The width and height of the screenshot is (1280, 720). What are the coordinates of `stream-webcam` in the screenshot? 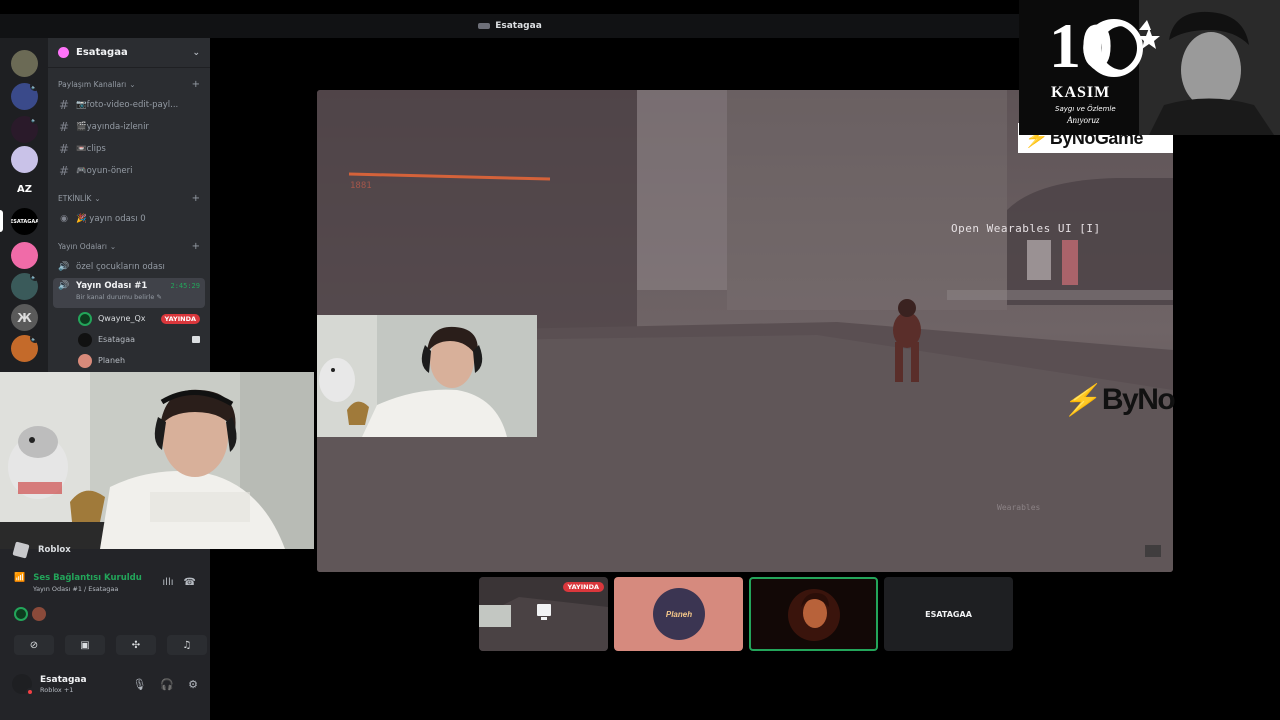 It's located at (427, 376).